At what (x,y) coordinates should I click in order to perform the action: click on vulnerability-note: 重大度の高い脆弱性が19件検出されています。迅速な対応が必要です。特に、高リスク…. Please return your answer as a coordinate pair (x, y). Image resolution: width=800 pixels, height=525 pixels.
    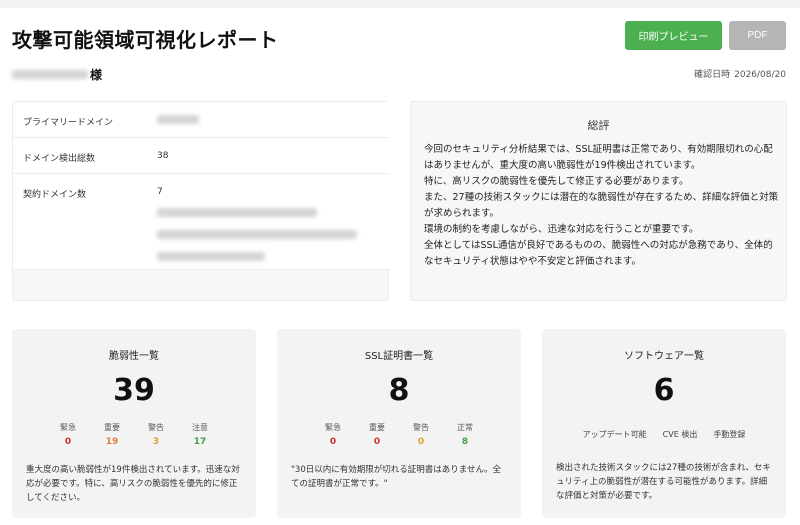
    Looking at the image, I should click on (133, 484).